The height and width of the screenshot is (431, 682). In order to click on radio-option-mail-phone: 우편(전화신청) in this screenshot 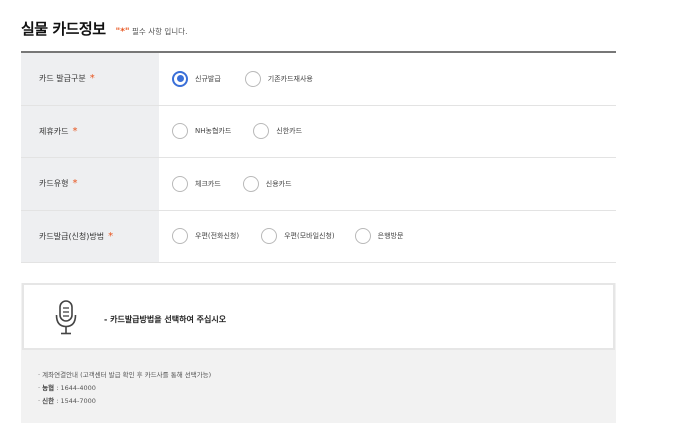, I will do `click(205, 236)`.